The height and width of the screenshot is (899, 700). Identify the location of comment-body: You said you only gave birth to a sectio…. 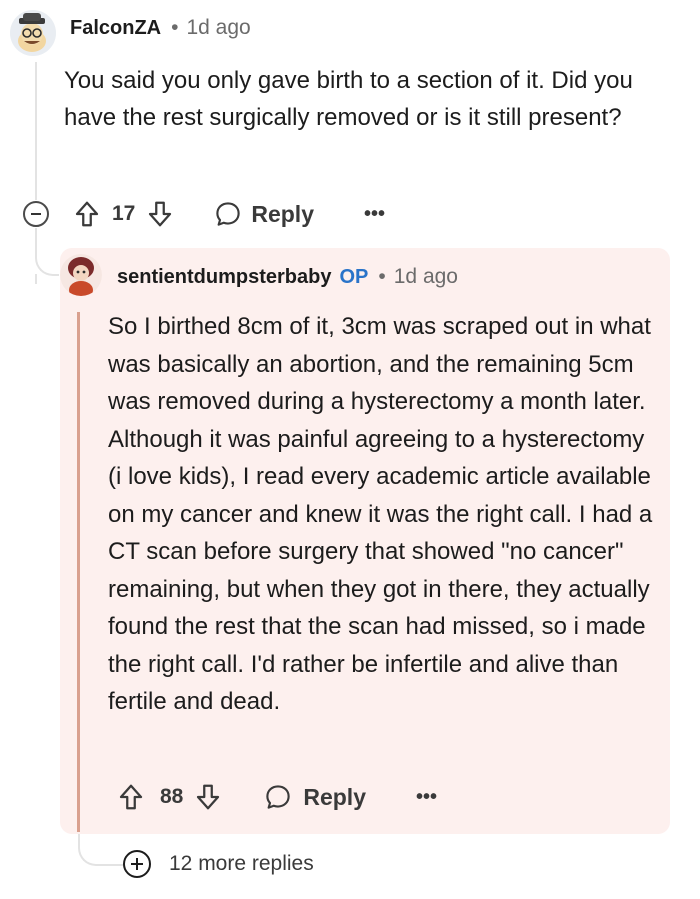
(348, 99).